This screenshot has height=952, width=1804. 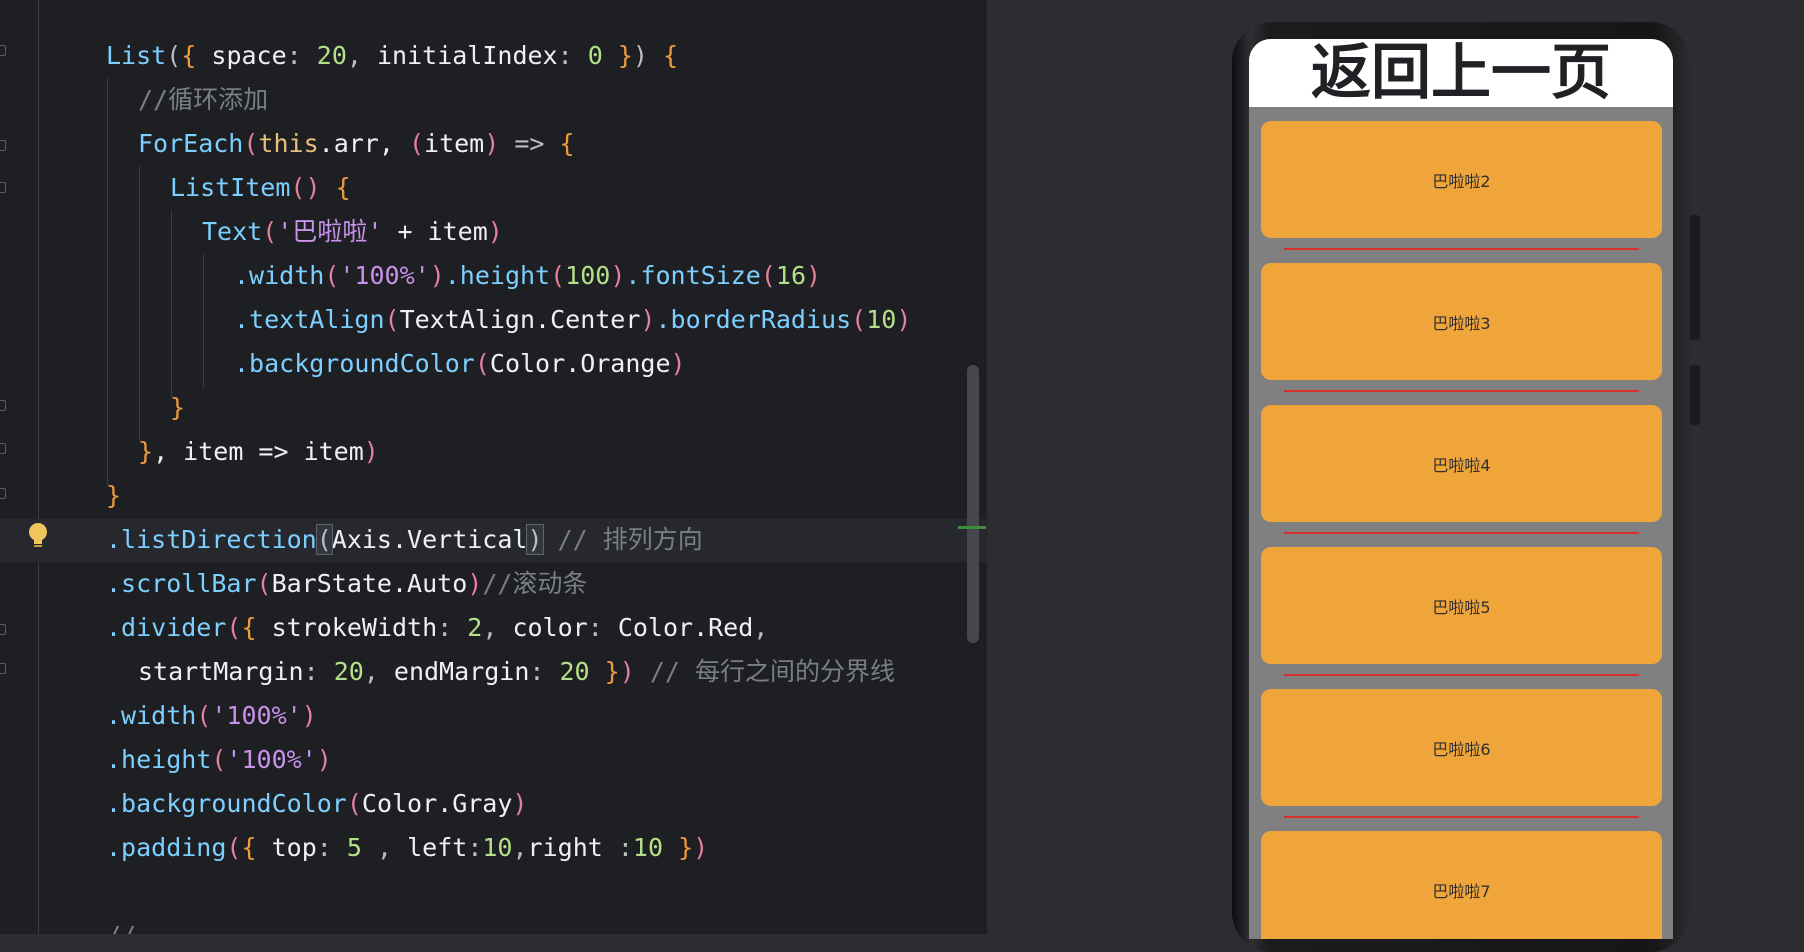 What do you see at coordinates (881, 319) in the screenshot?
I see `code-token: 10` at bounding box center [881, 319].